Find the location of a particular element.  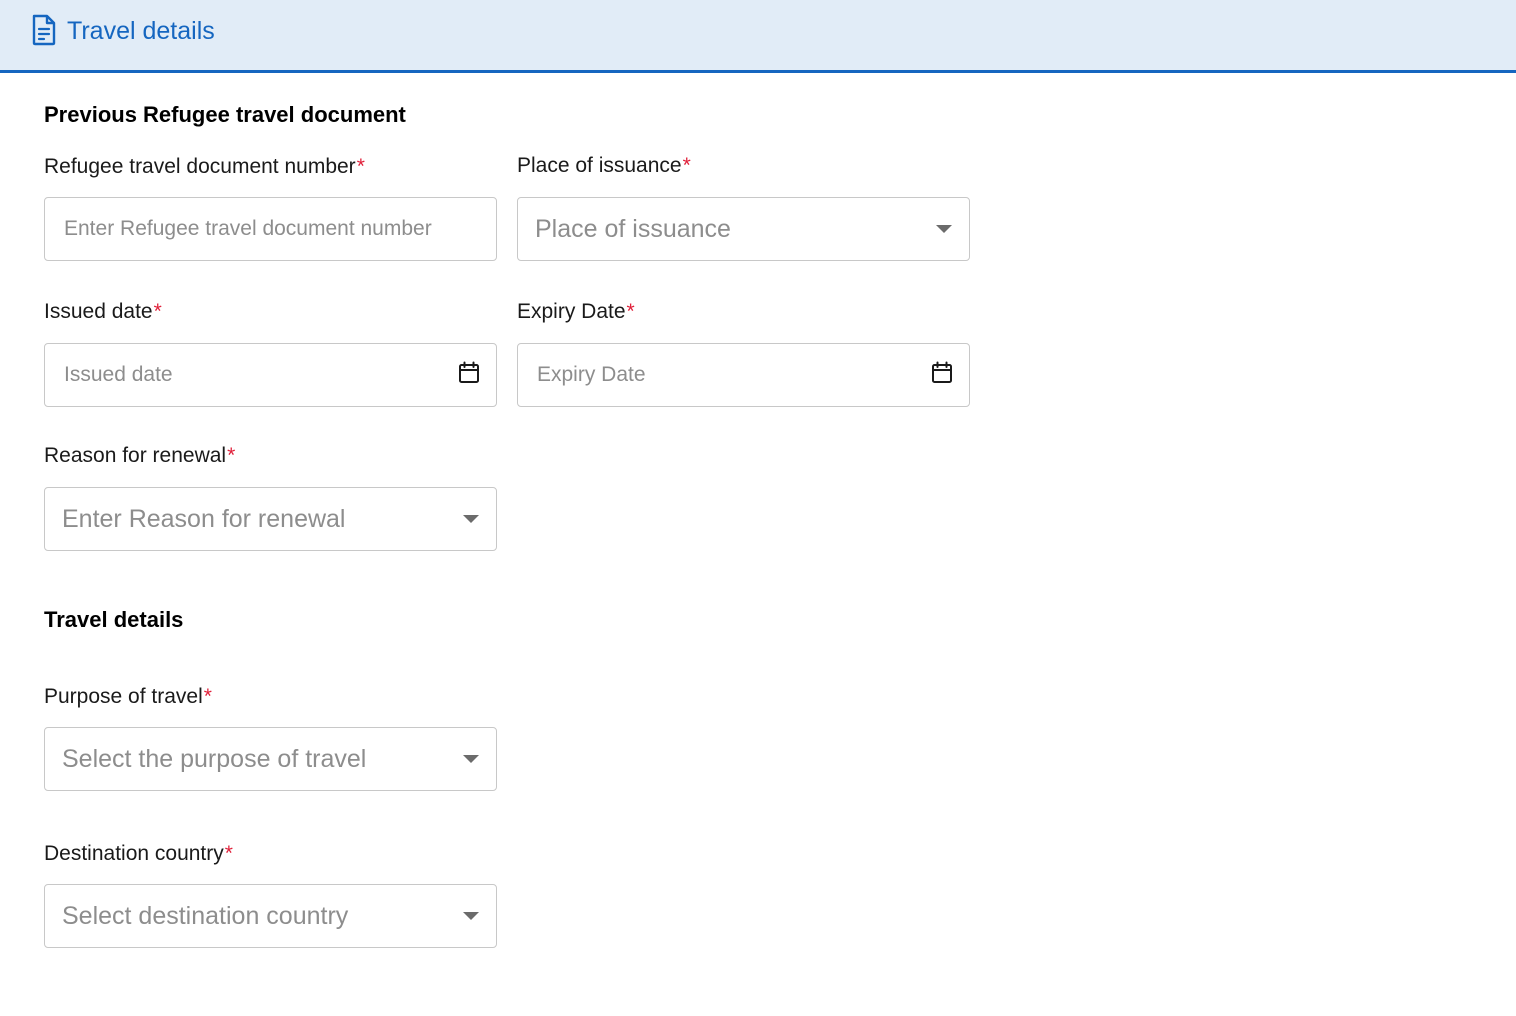

issued-date-field-box is located at coordinates (270, 375).